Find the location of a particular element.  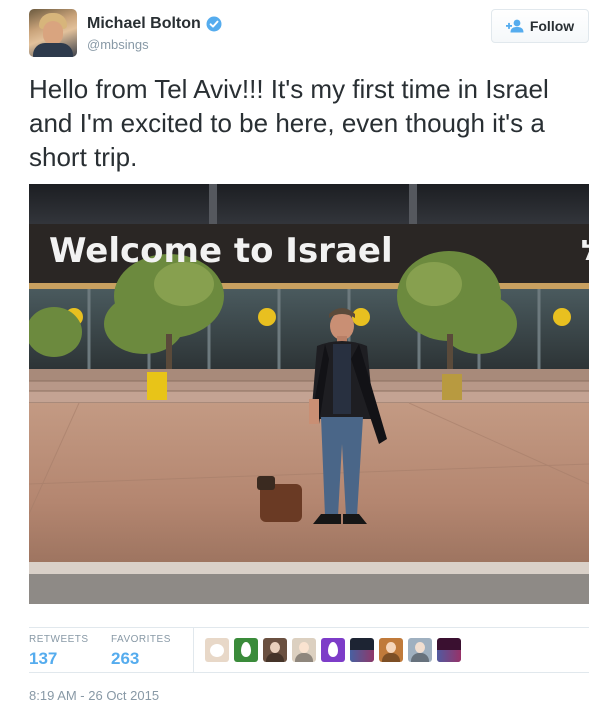

tweet-timestamp: 8:19 AM - 26 Oct 2015 is located at coordinates (94, 695).